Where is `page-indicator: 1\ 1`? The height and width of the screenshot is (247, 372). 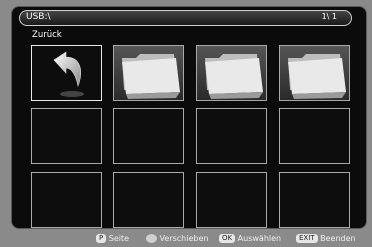 page-indicator: 1\ 1 is located at coordinates (329, 16).